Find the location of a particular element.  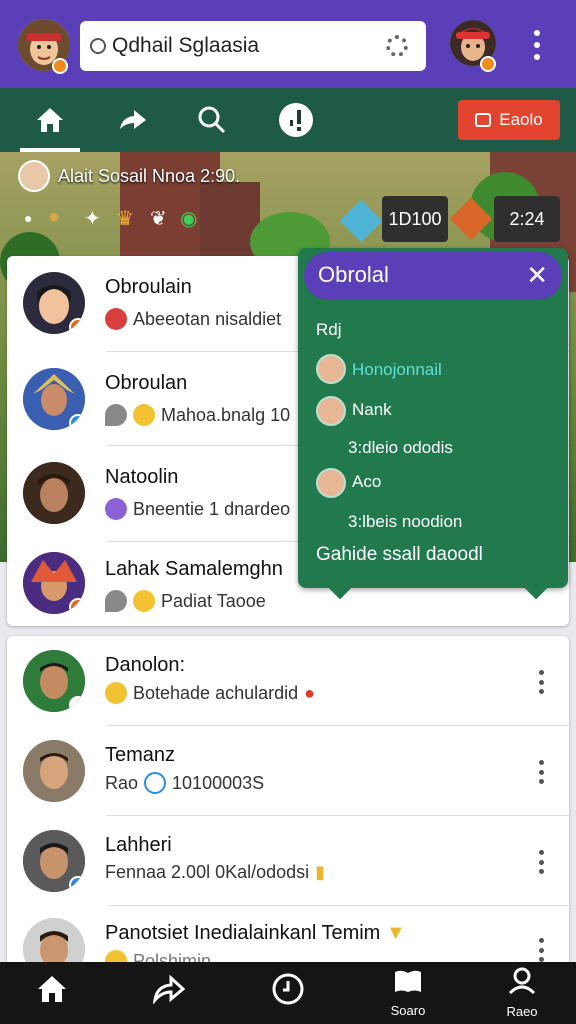

contact-subtitle: Fennaa 2.00l 0Kal/ododsi ▮ is located at coordinates (215, 872).